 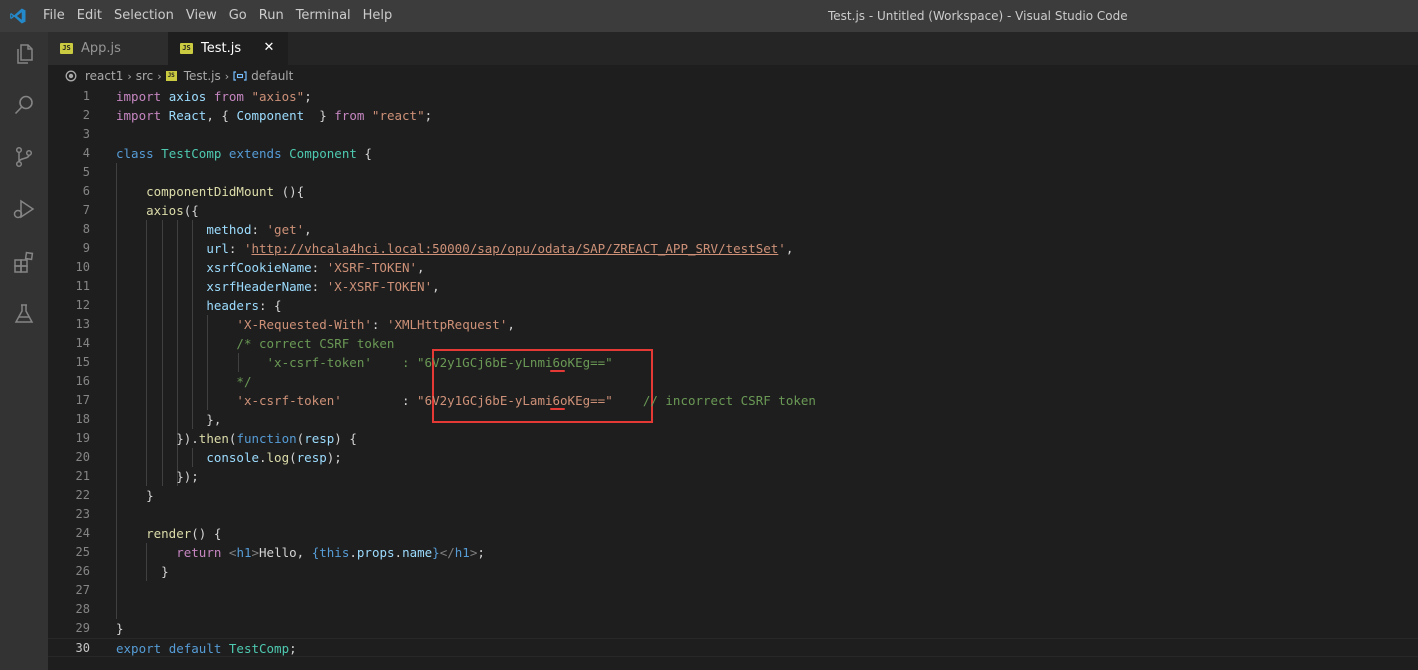 What do you see at coordinates (733, 191) in the screenshot?
I see `code-line: 6 componentDidMount (){` at bounding box center [733, 191].